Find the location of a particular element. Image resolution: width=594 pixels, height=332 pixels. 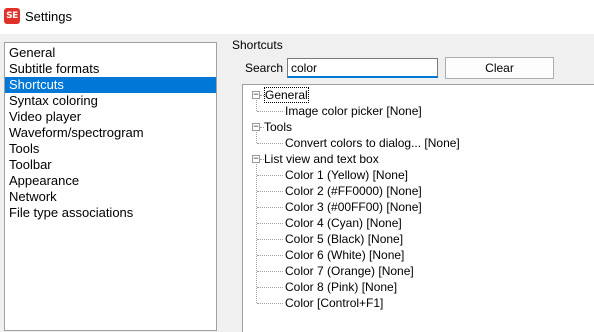

tree-shortcut-label: Color 5 (Black) [None] is located at coordinates (344, 239).